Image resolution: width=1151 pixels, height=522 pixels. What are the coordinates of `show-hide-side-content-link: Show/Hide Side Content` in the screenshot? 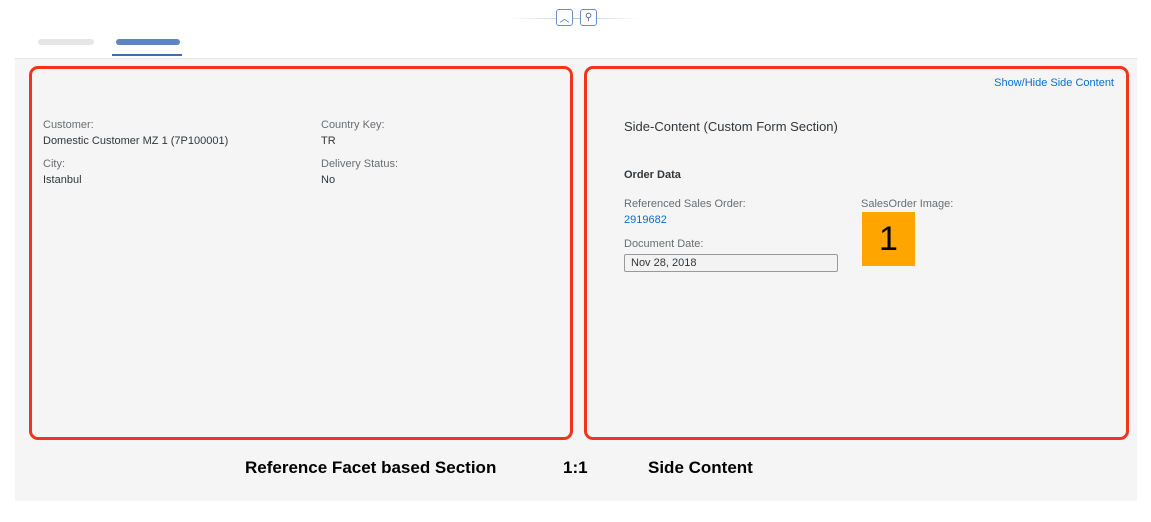 It's located at (1054, 83).